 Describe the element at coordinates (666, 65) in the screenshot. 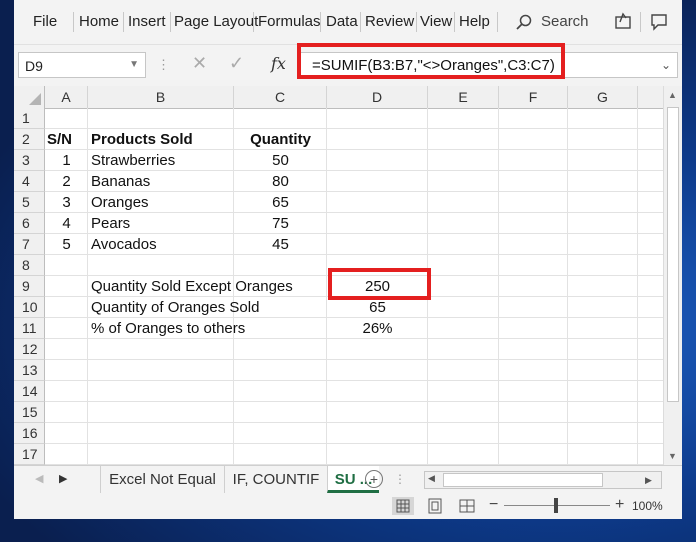

I see `expand-formula-bar-icon: ⌄` at that location.